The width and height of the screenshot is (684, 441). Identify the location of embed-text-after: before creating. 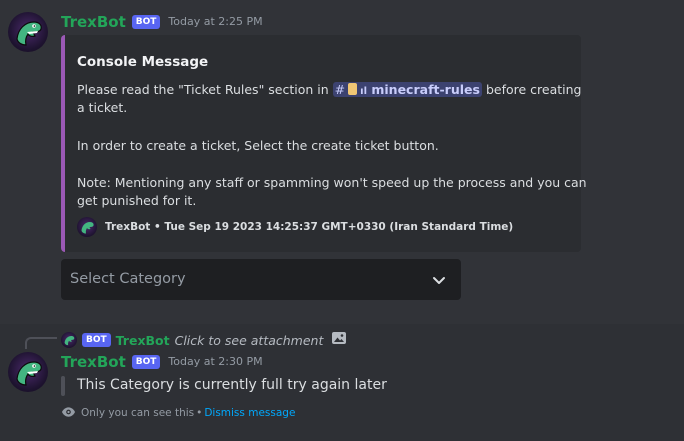
(533, 89).